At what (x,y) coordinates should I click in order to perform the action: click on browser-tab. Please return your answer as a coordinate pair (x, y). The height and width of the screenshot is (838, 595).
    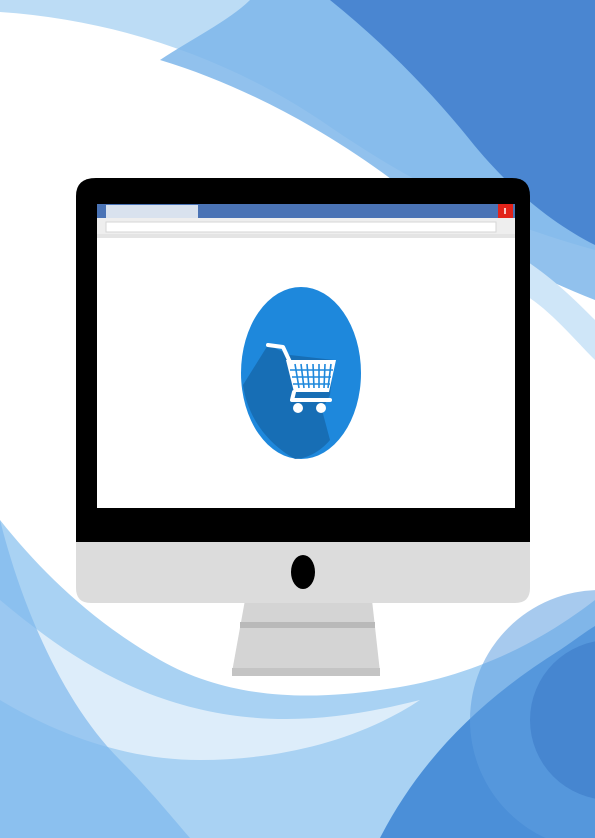
    Looking at the image, I should click on (152, 211).